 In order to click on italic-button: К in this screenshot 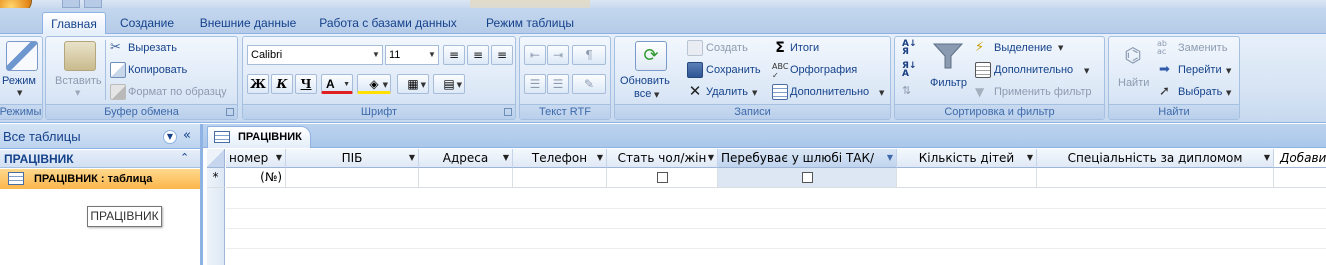, I will do `click(282, 84)`.